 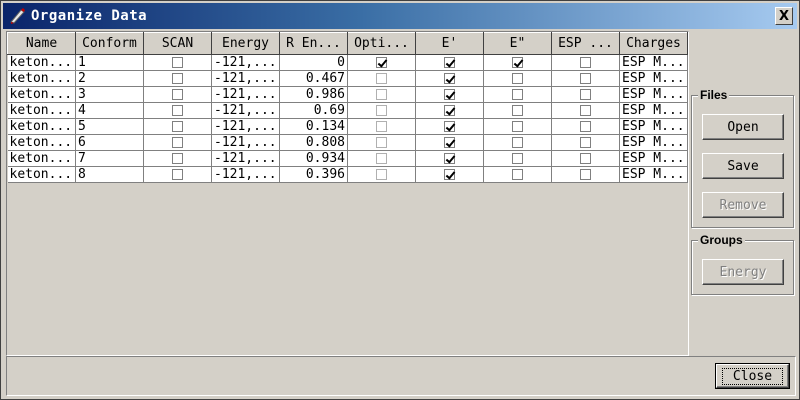 What do you see at coordinates (313, 78) in the screenshot?
I see `r_energy-cell: 0.467` at bounding box center [313, 78].